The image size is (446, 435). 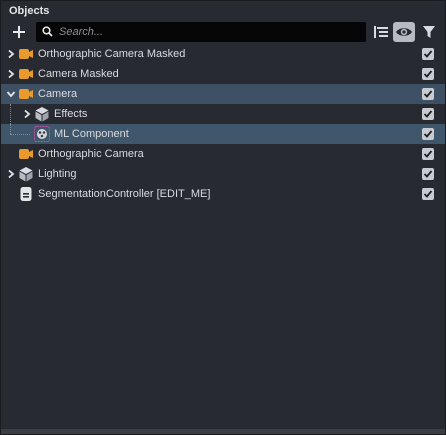 I want to click on chevron-down-icon, so click(x=11, y=94).